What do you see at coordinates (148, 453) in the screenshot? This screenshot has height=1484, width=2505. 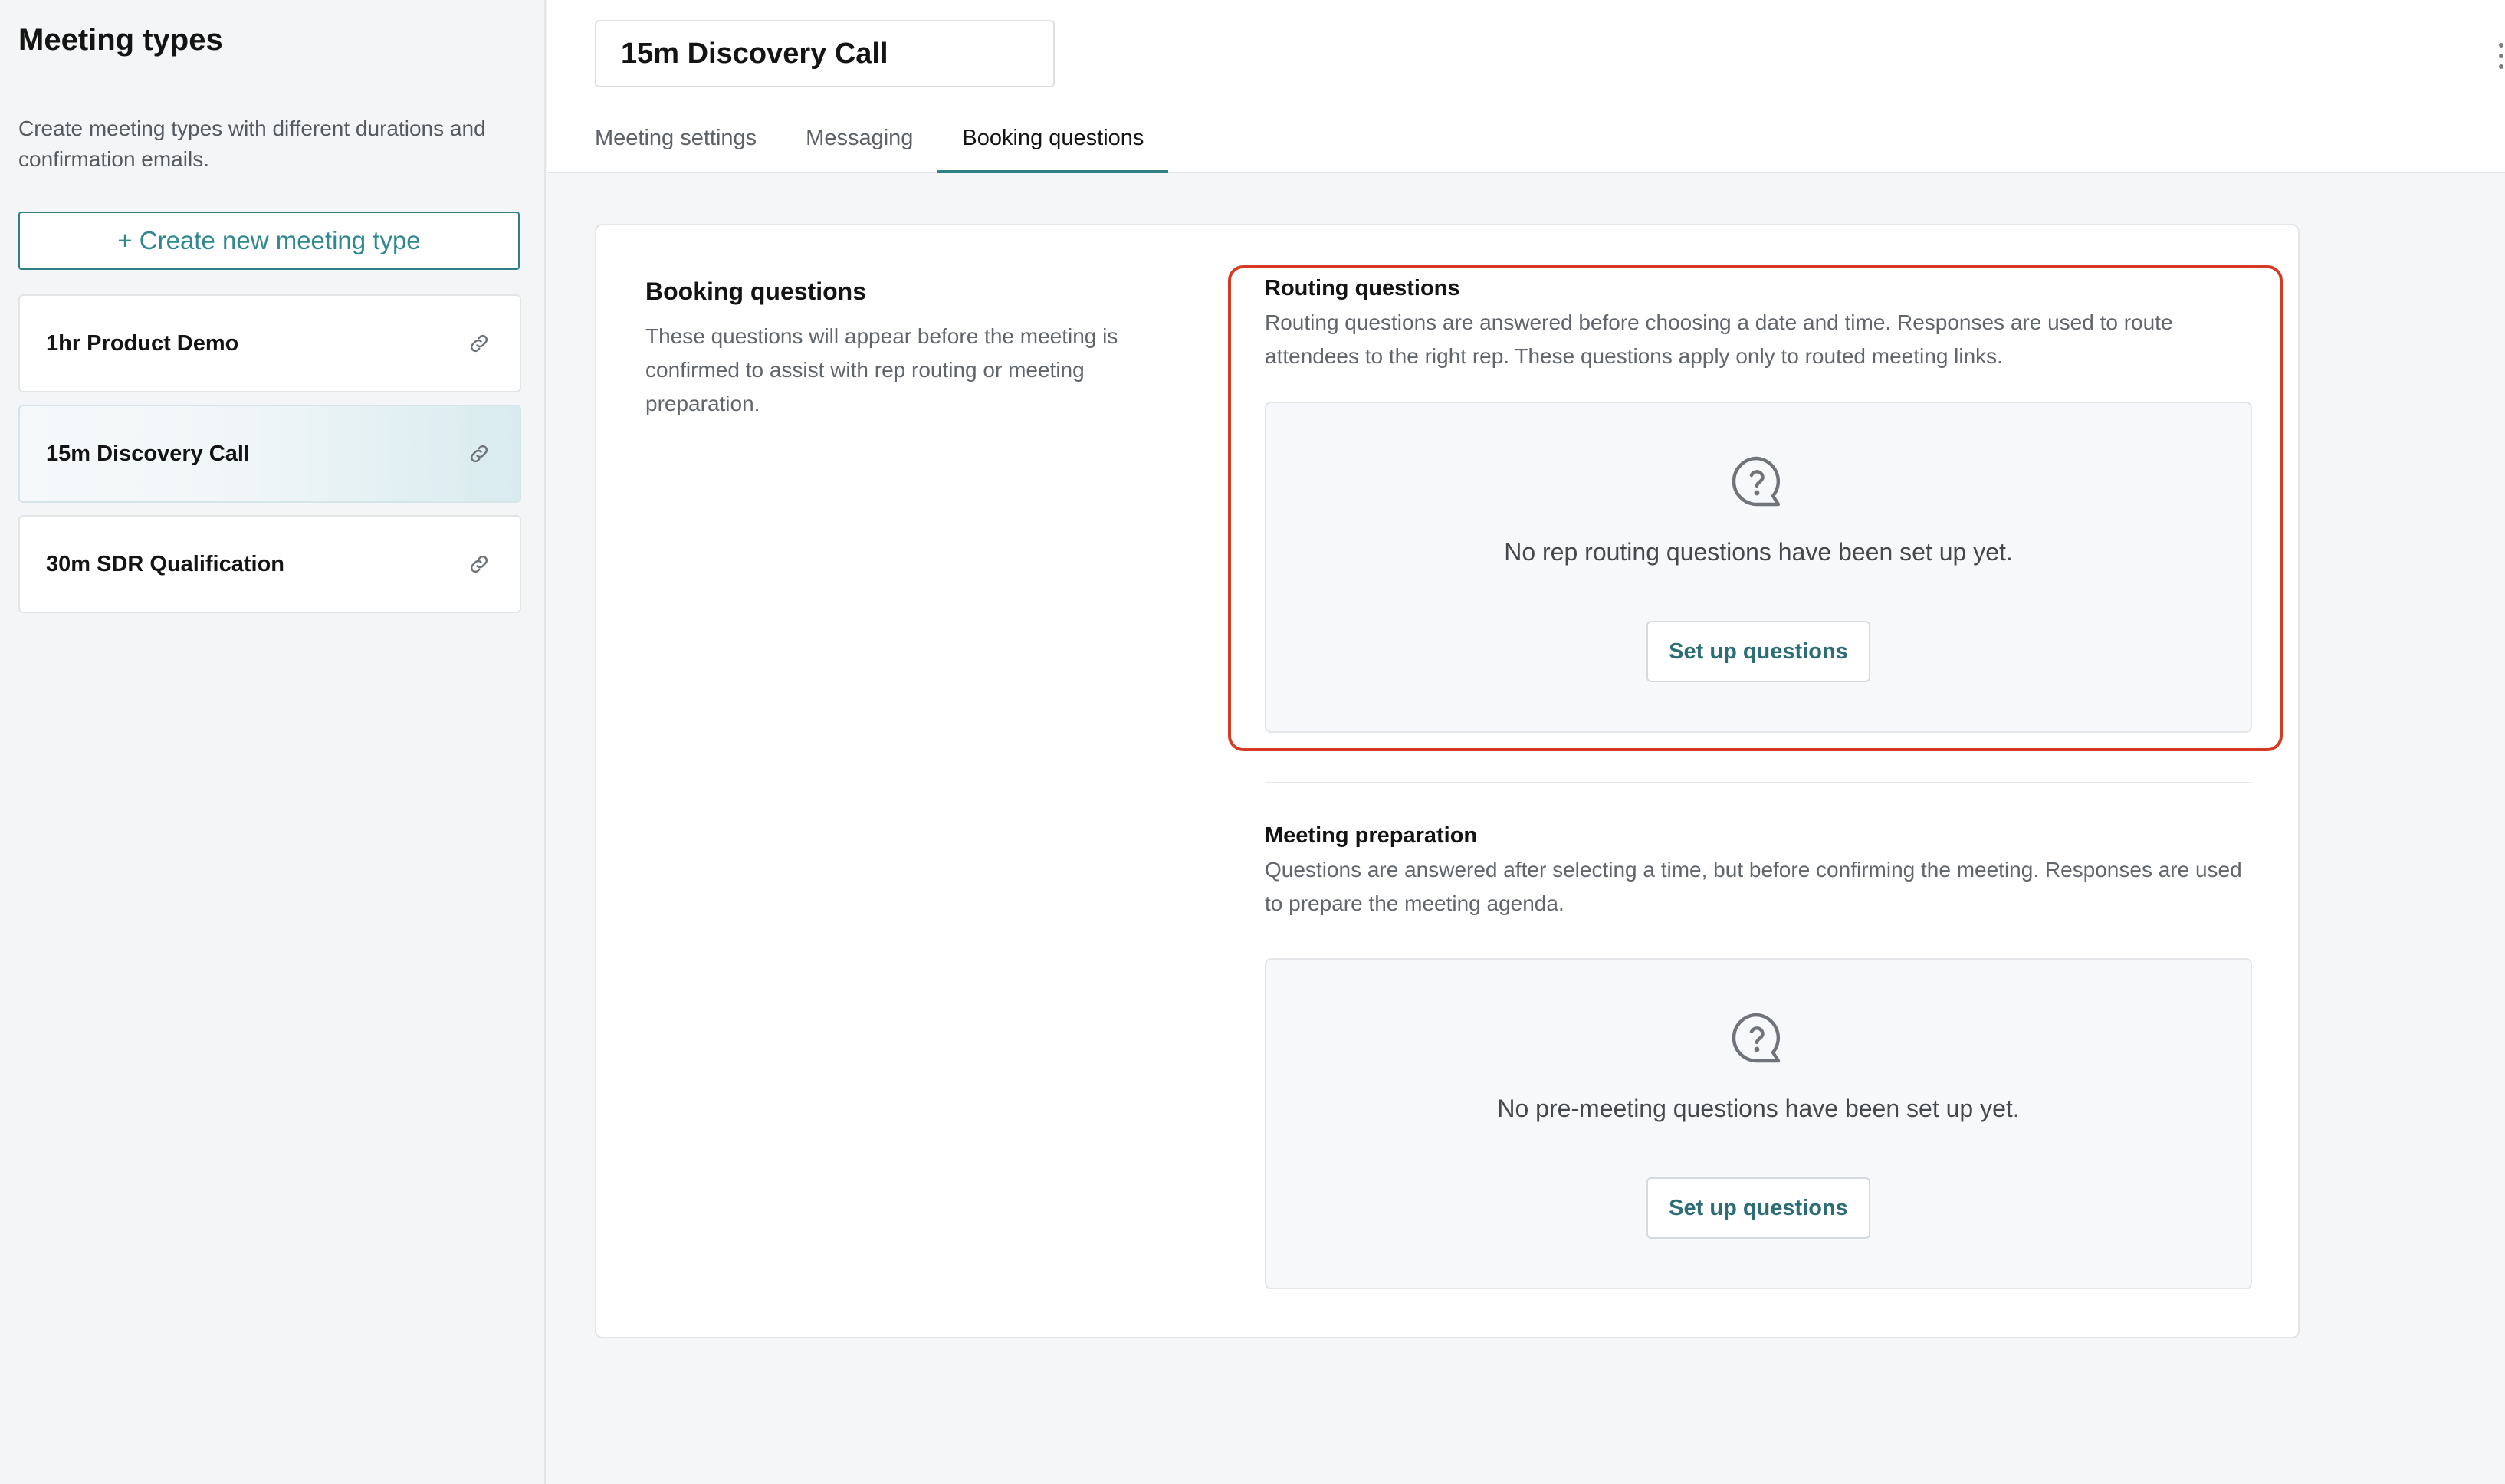 I see `meeting-type-label: 15m Discovery Call` at bounding box center [148, 453].